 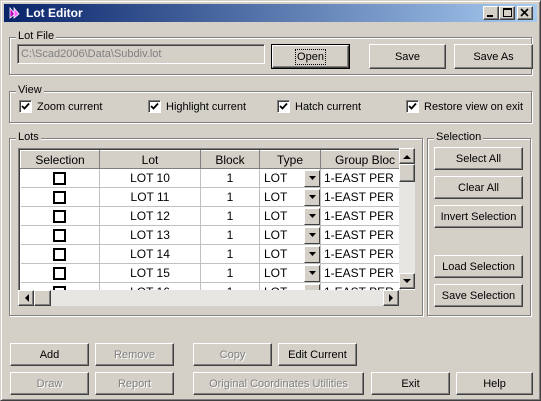 I want to click on lot-file-path-field: C:\Scad2006\Data\Subdiv.lot, so click(x=141, y=54).